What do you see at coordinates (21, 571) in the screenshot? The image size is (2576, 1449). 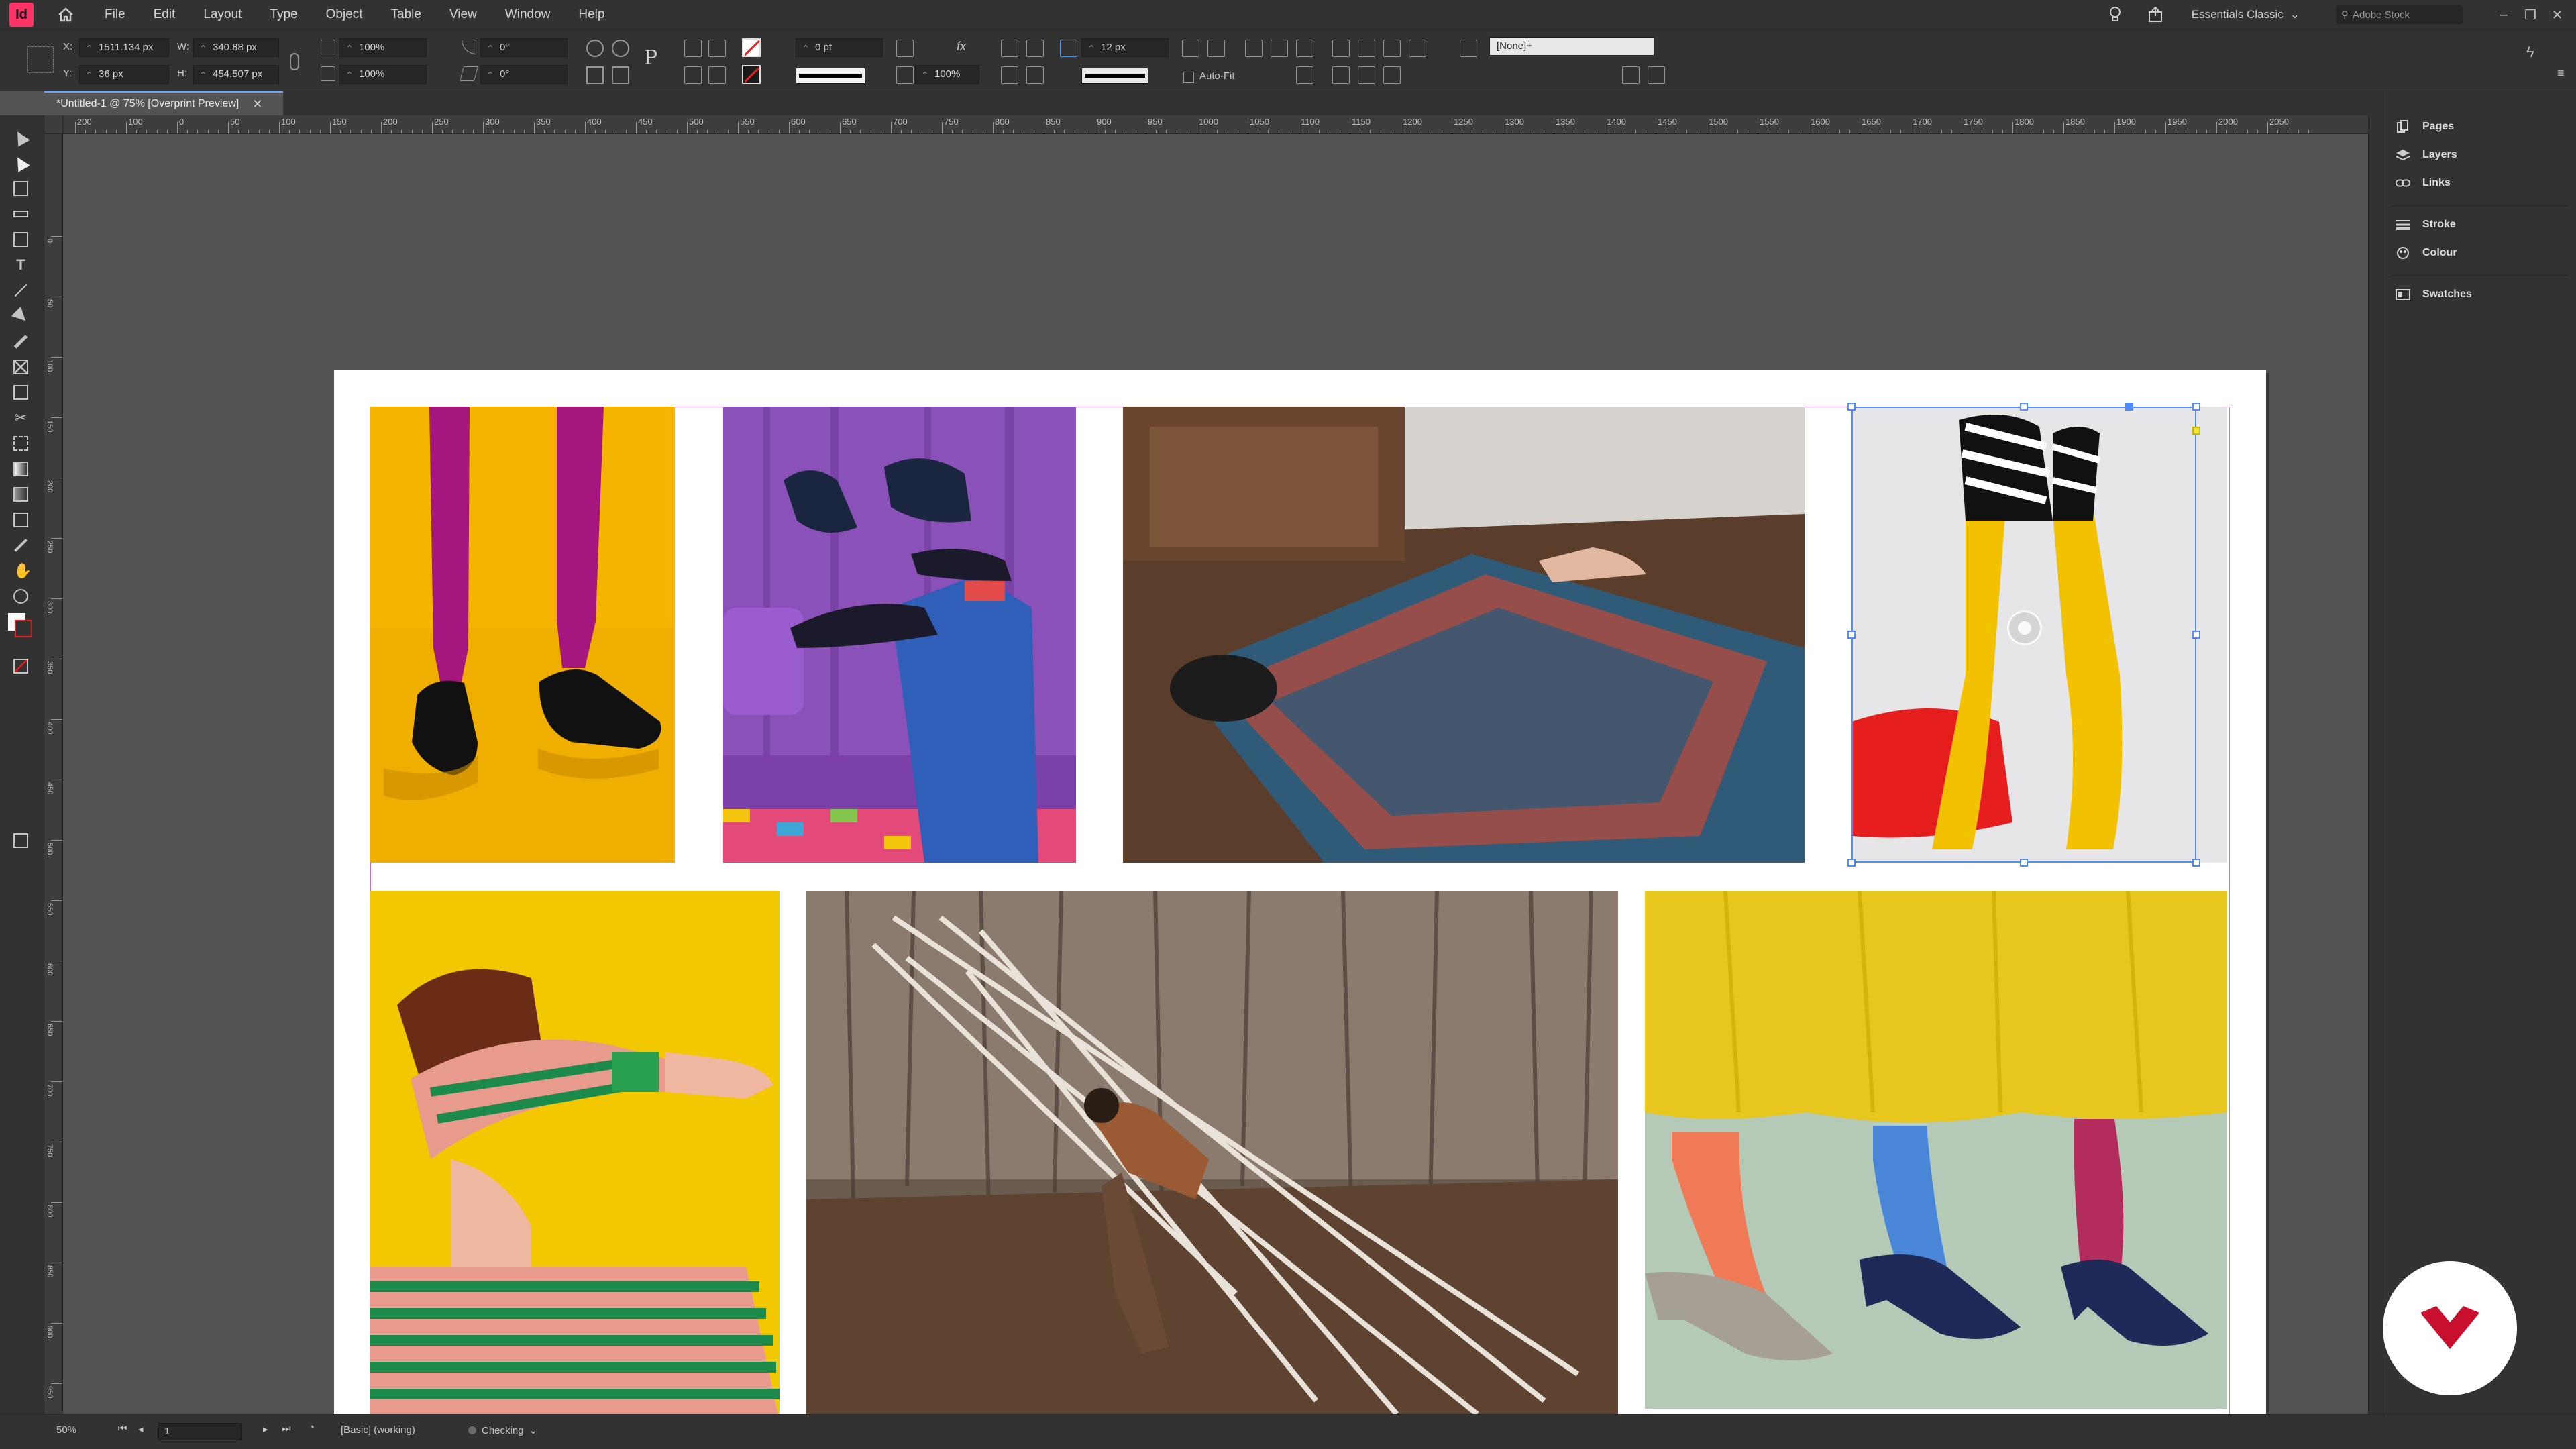 I see `hand-tool: ✋` at bounding box center [21, 571].